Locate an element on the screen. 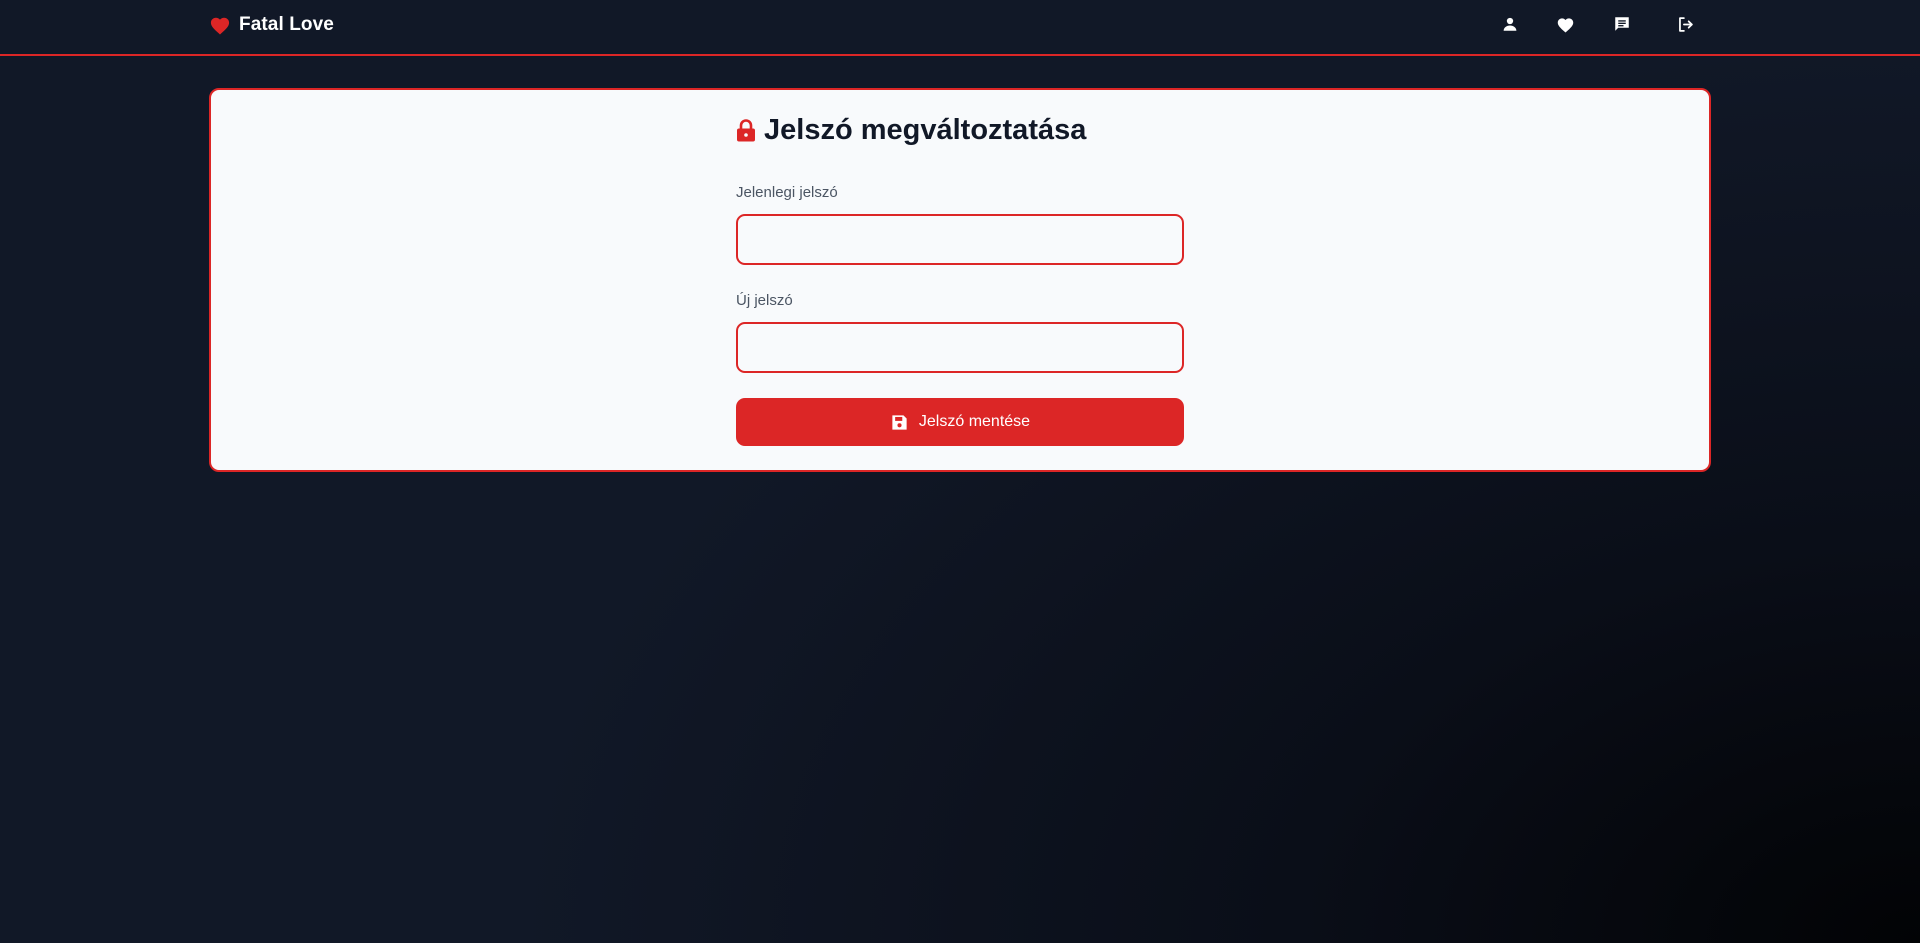 The height and width of the screenshot is (943, 1920). page-title: Jelszó megváltoztatása is located at coordinates (925, 130).